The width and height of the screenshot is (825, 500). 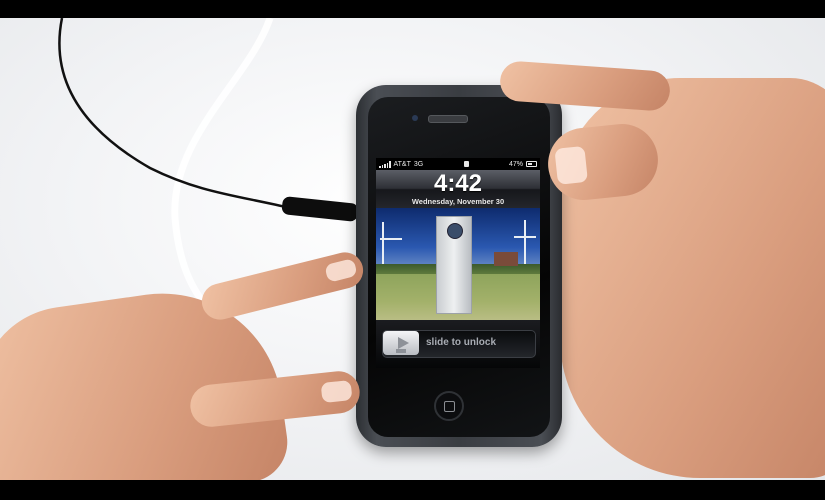 What do you see at coordinates (320, 209) in the screenshot?
I see `alligator-clip` at bounding box center [320, 209].